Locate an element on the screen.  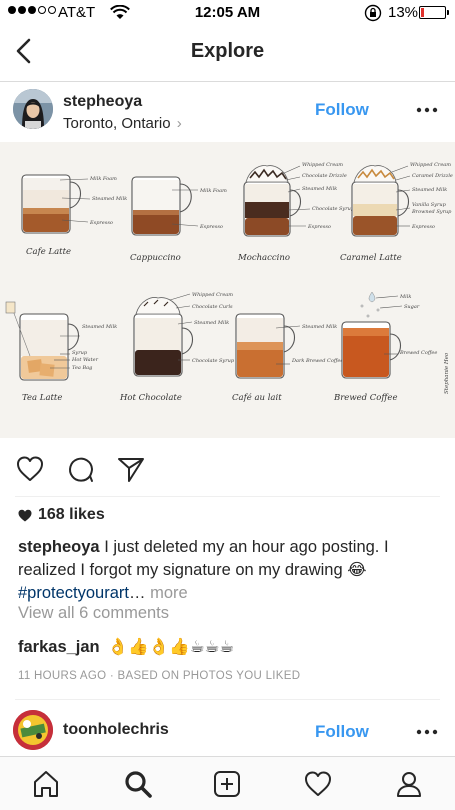
comment-icon is located at coordinates (81, 469).